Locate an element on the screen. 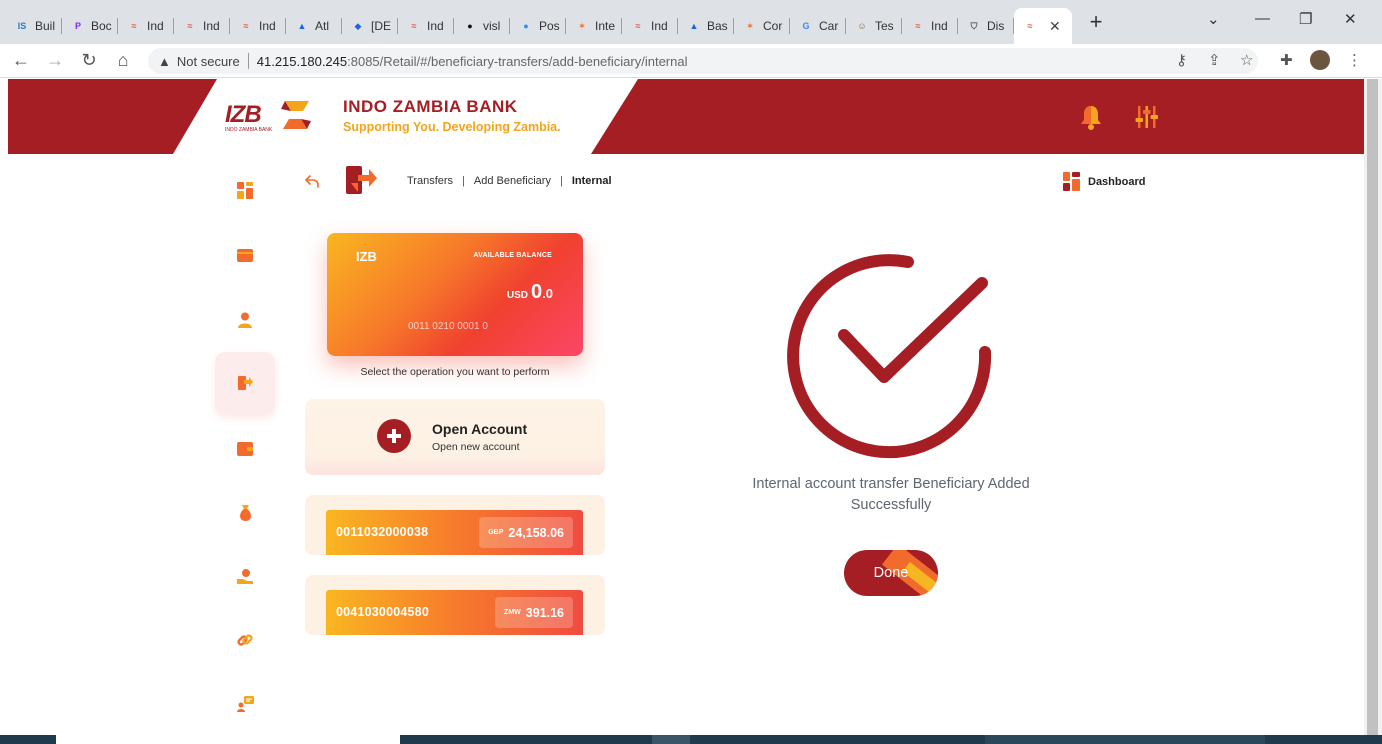 This screenshot has height=744, width=1382. browser-tab: ⛉ Dis is located at coordinates (986, 26).